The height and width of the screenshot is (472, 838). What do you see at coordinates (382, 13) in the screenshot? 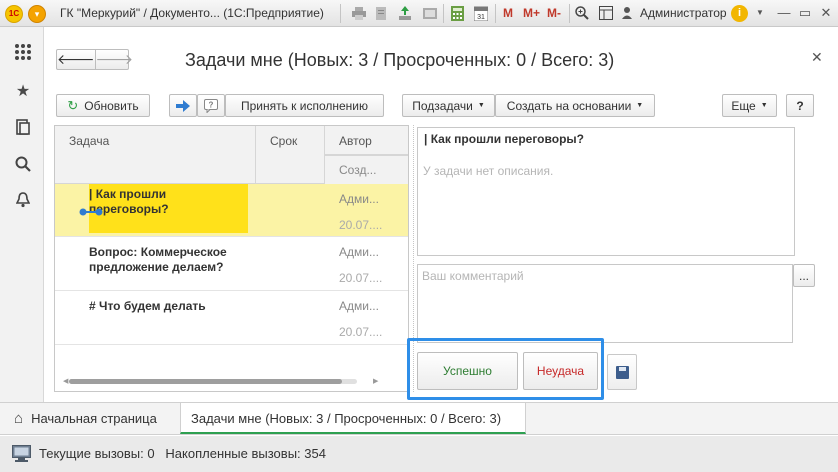
I see `print-preview-icon` at bounding box center [382, 13].